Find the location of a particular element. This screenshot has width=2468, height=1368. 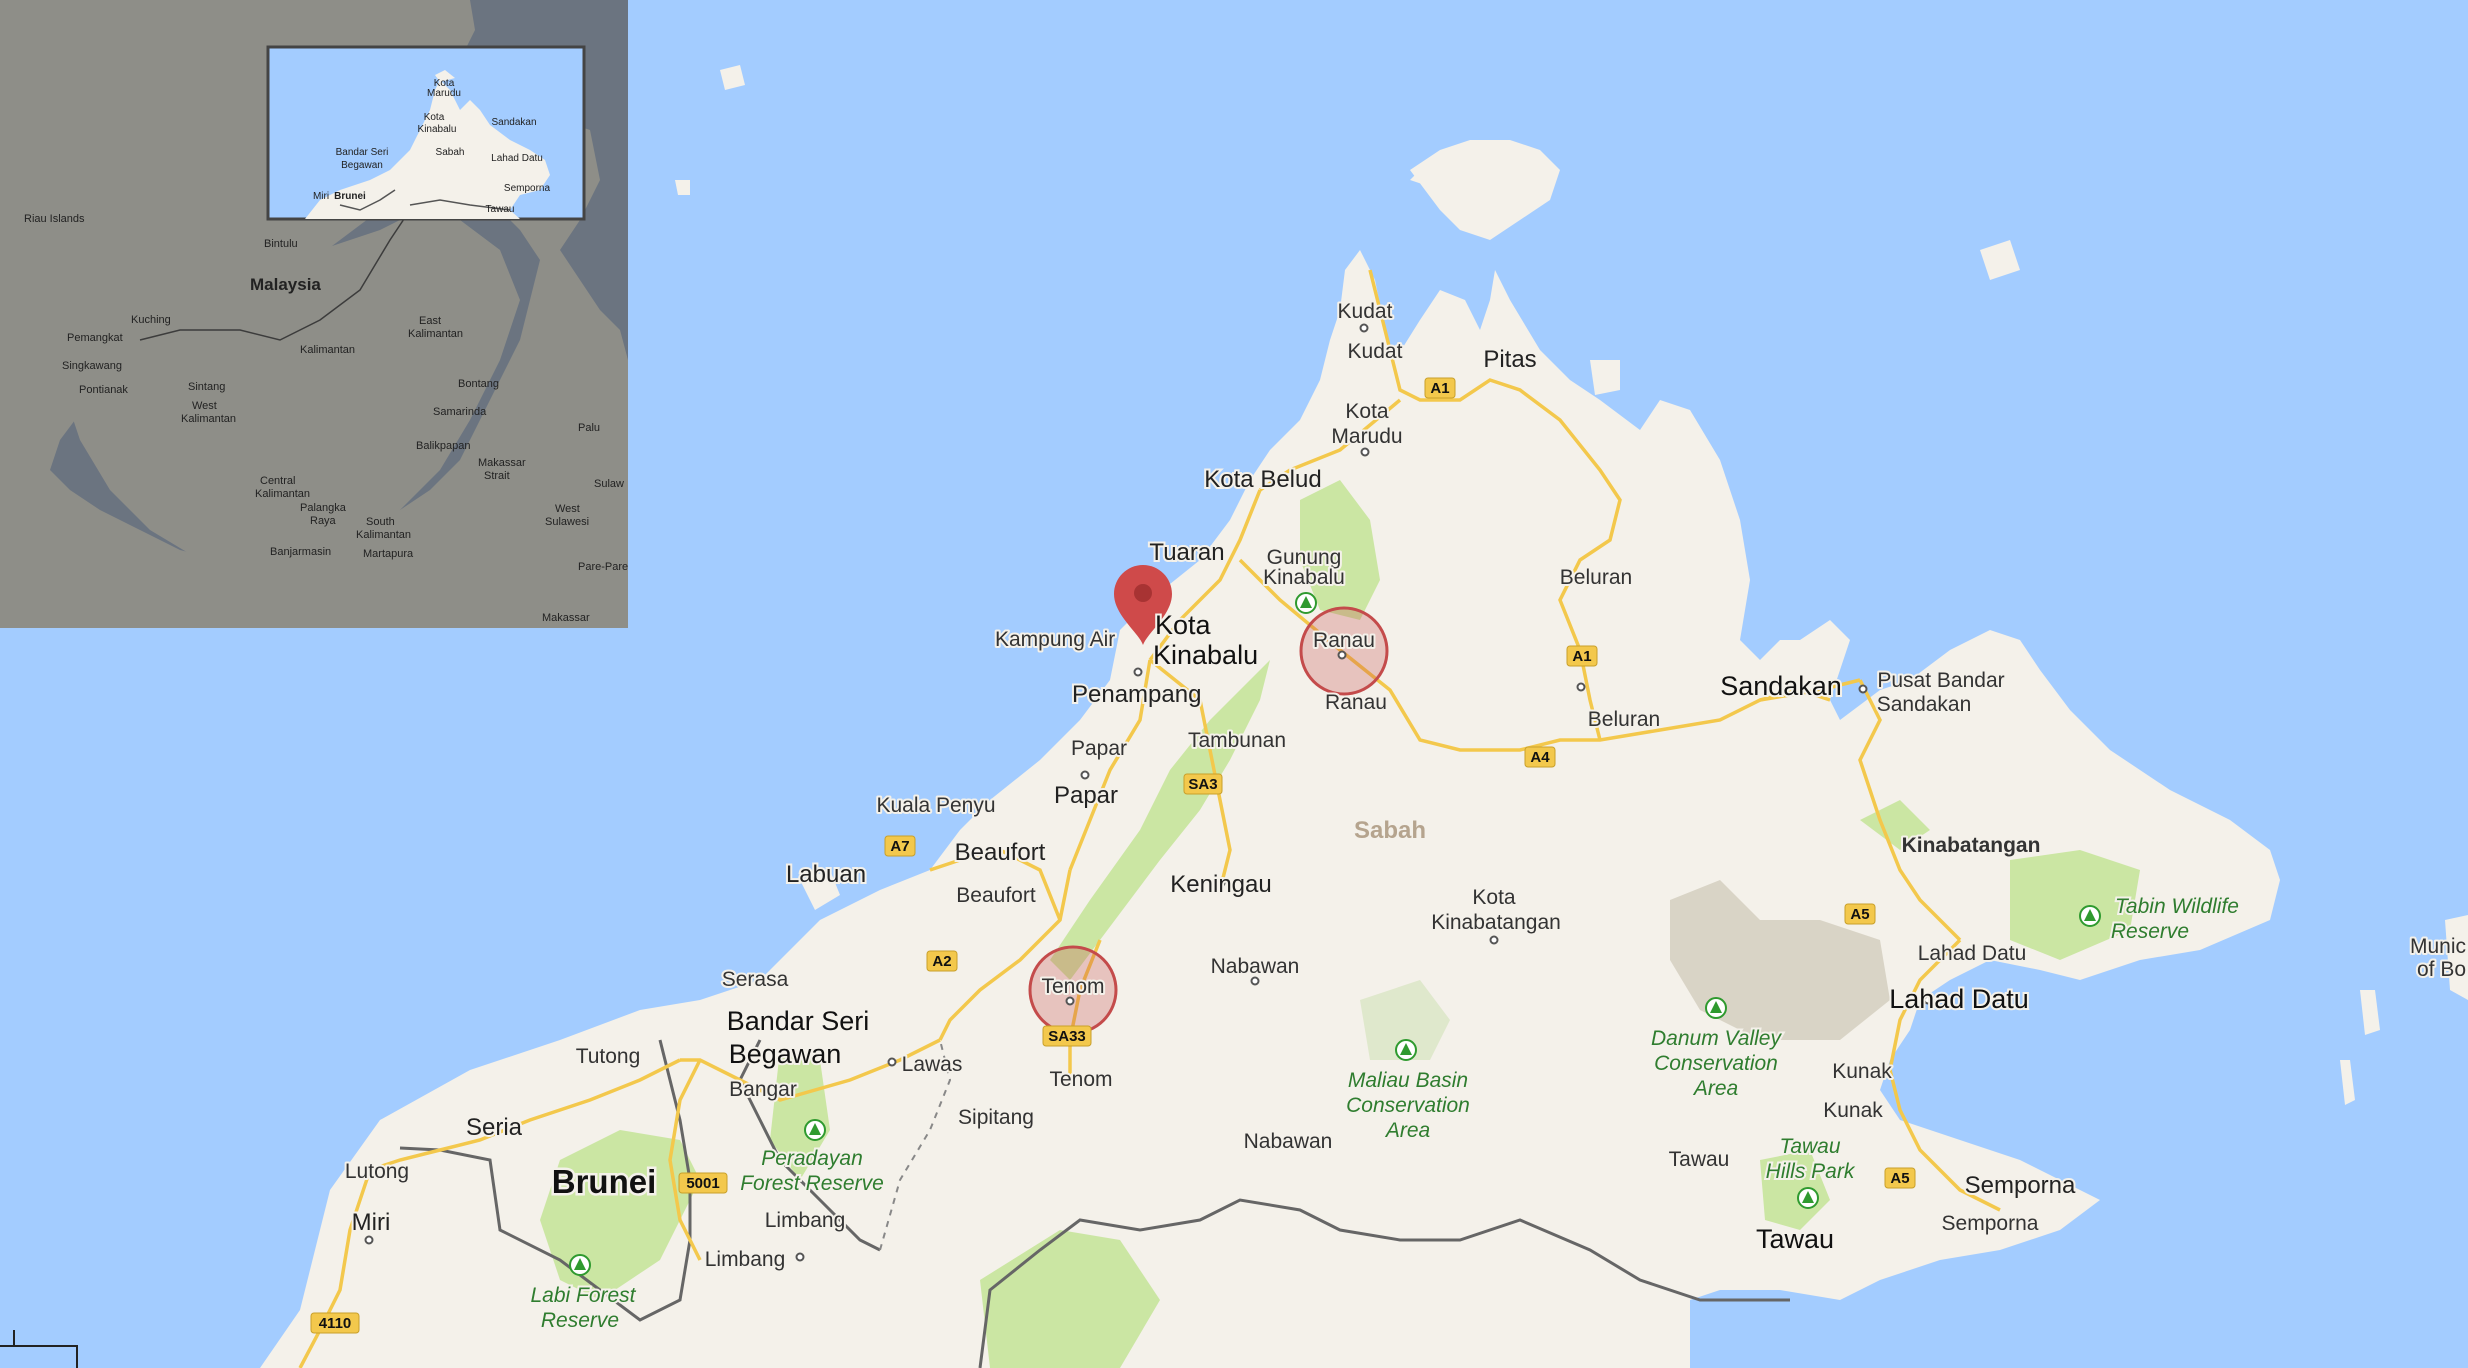

label-kota-kinabatangan-a: Kota is located at coordinates (1494, 897).